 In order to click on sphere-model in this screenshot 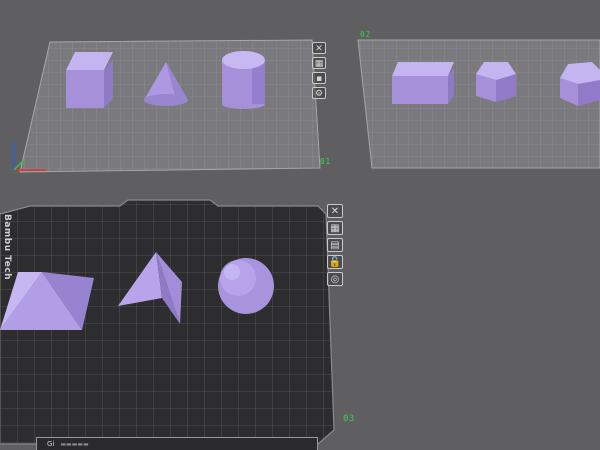, I will do `click(246, 286)`.